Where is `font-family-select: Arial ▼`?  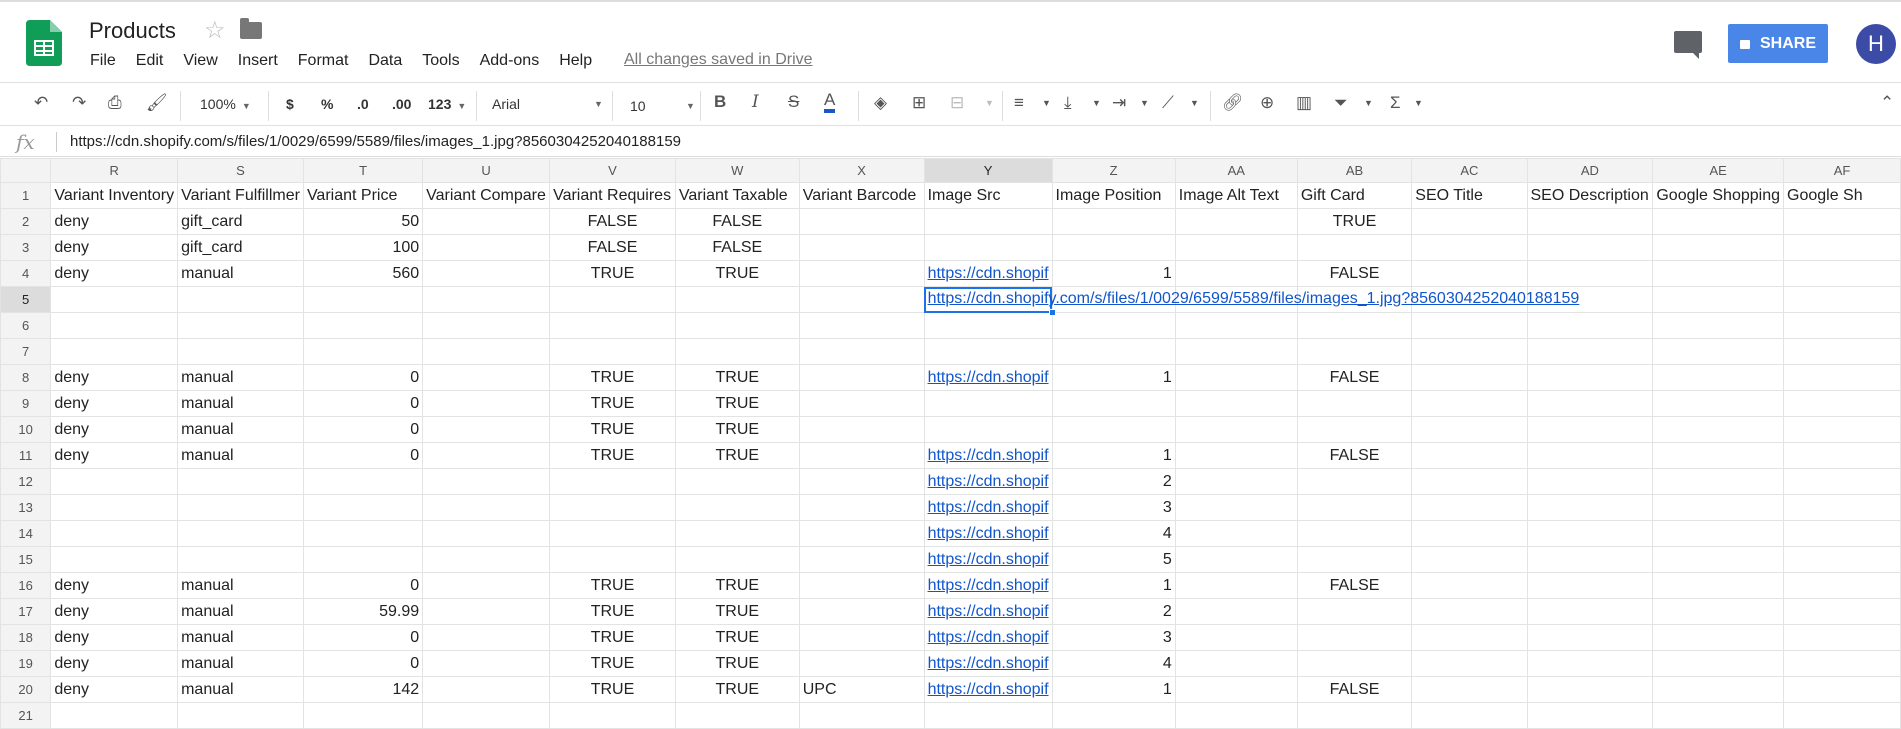 font-family-select: Arial ▼ is located at coordinates (547, 104).